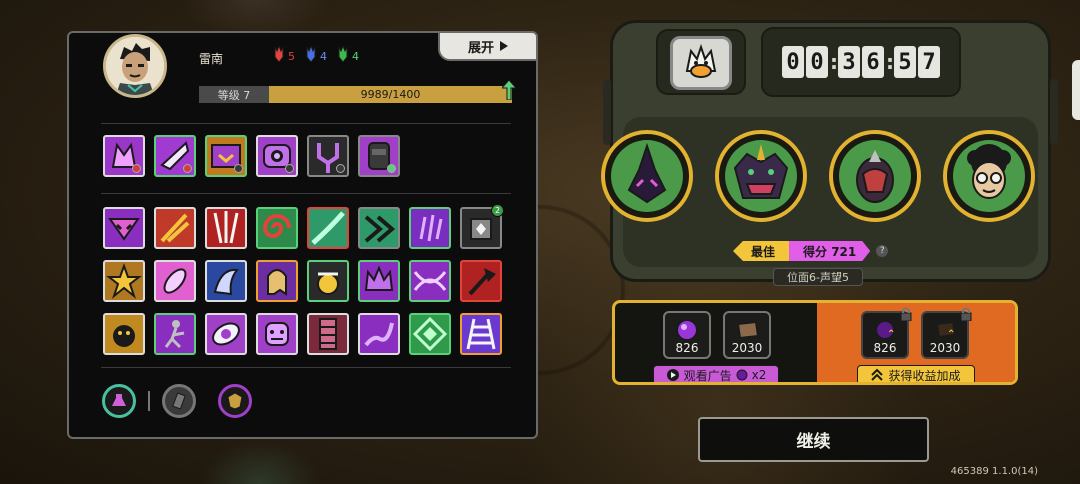  I want to click on skill-spark, so click(175, 228).